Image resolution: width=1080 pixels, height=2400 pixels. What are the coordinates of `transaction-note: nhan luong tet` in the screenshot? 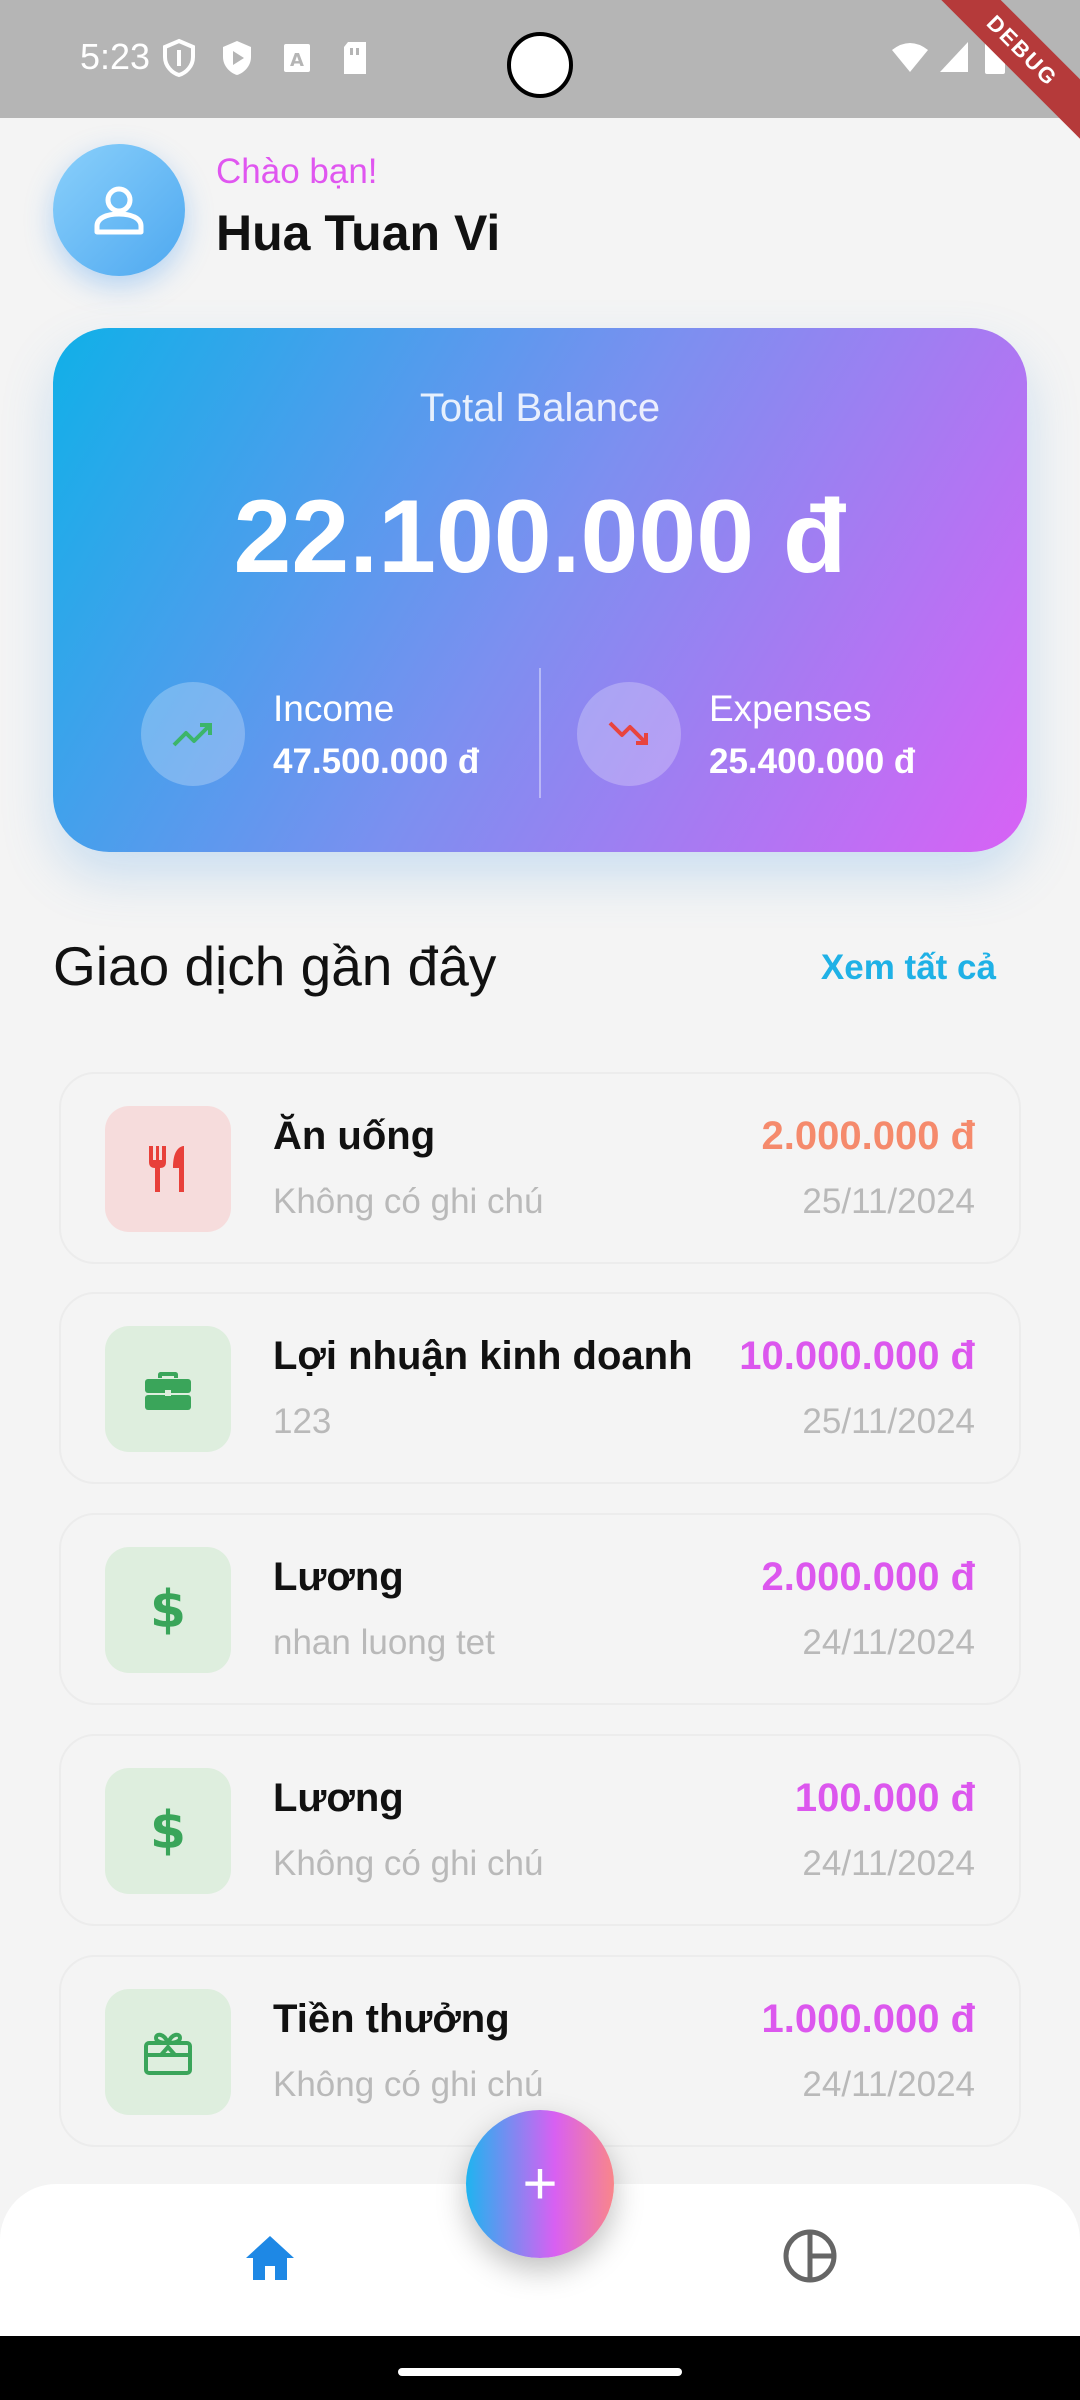 It's located at (384, 1642).